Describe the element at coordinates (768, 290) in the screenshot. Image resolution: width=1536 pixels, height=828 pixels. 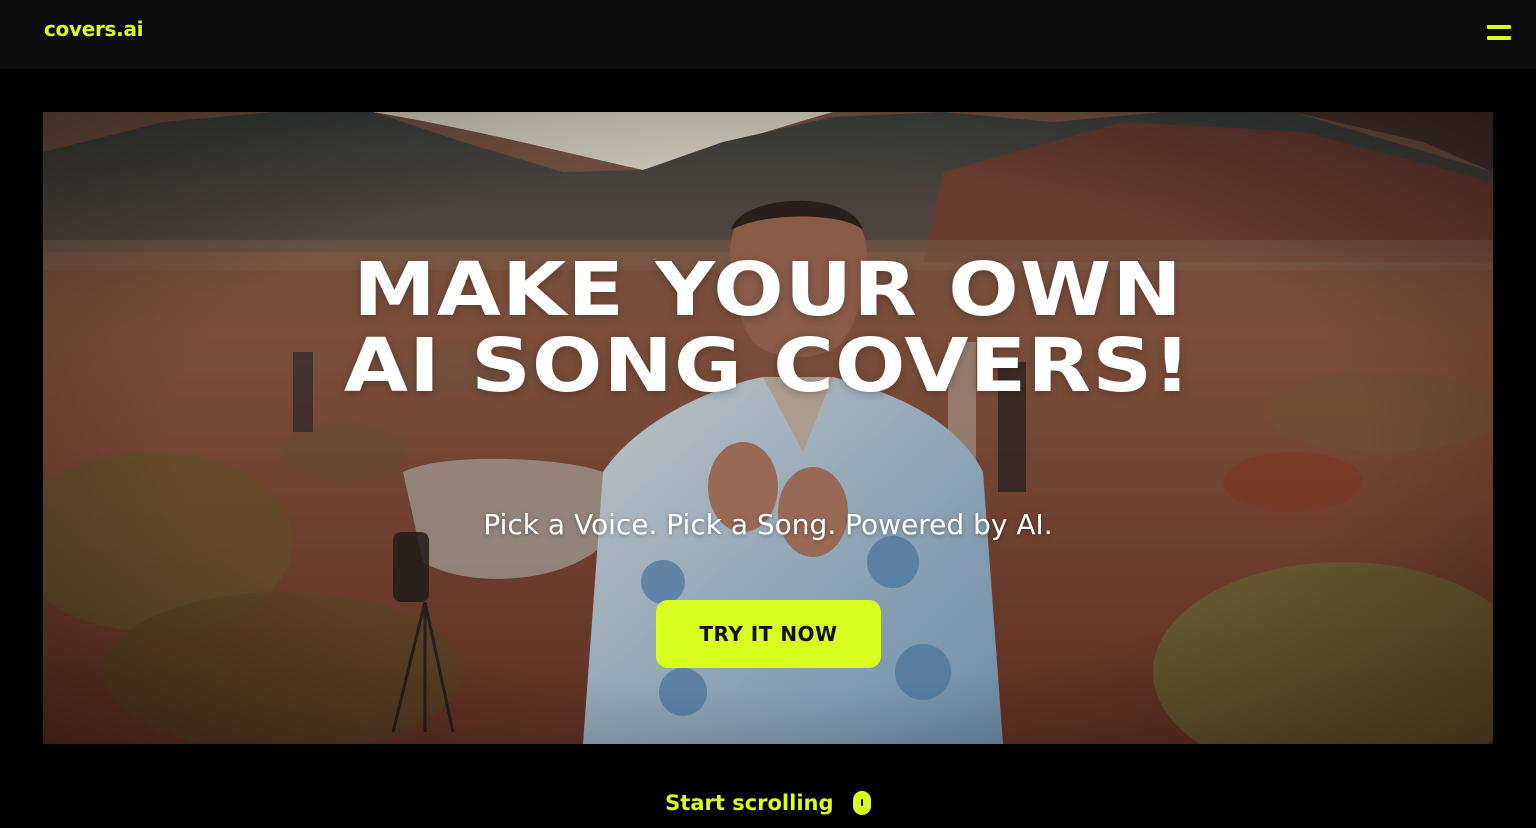
I see `hero-headline-line1: MAKE YOUR OWN` at that location.